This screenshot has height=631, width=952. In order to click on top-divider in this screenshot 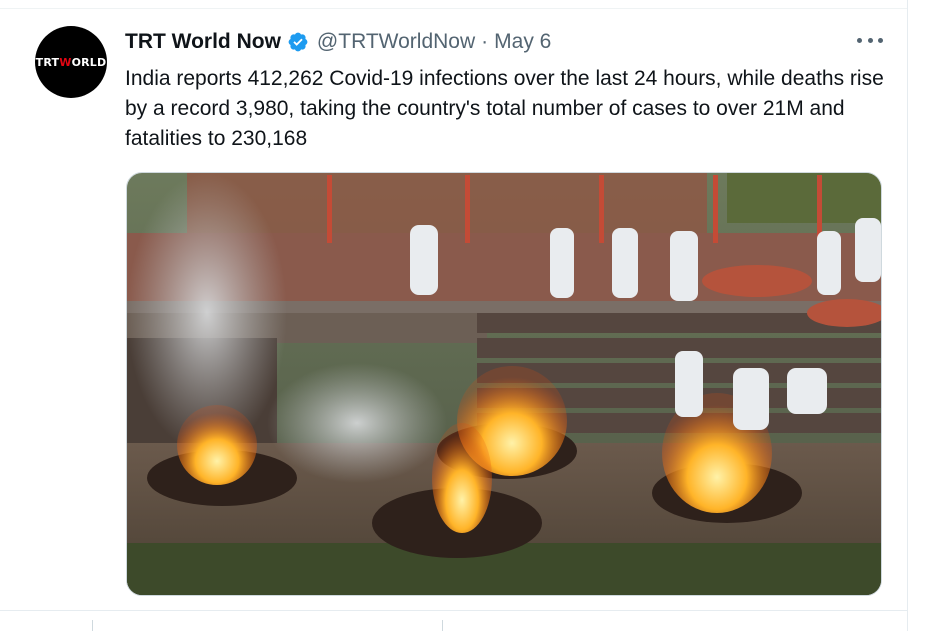, I will do `click(453, 8)`.